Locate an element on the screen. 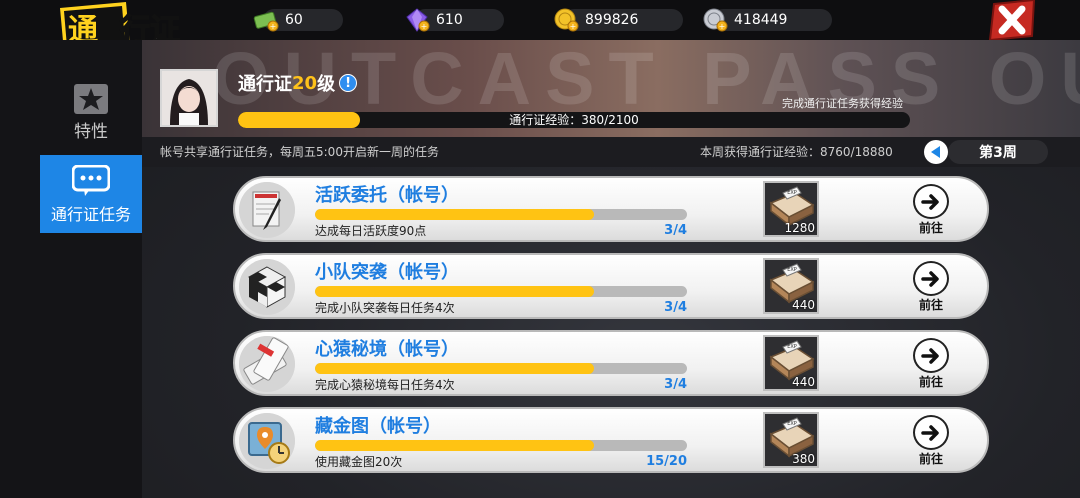 This screenshot has height=498, width=1080. star-icon is located at coordinates (91, 99).